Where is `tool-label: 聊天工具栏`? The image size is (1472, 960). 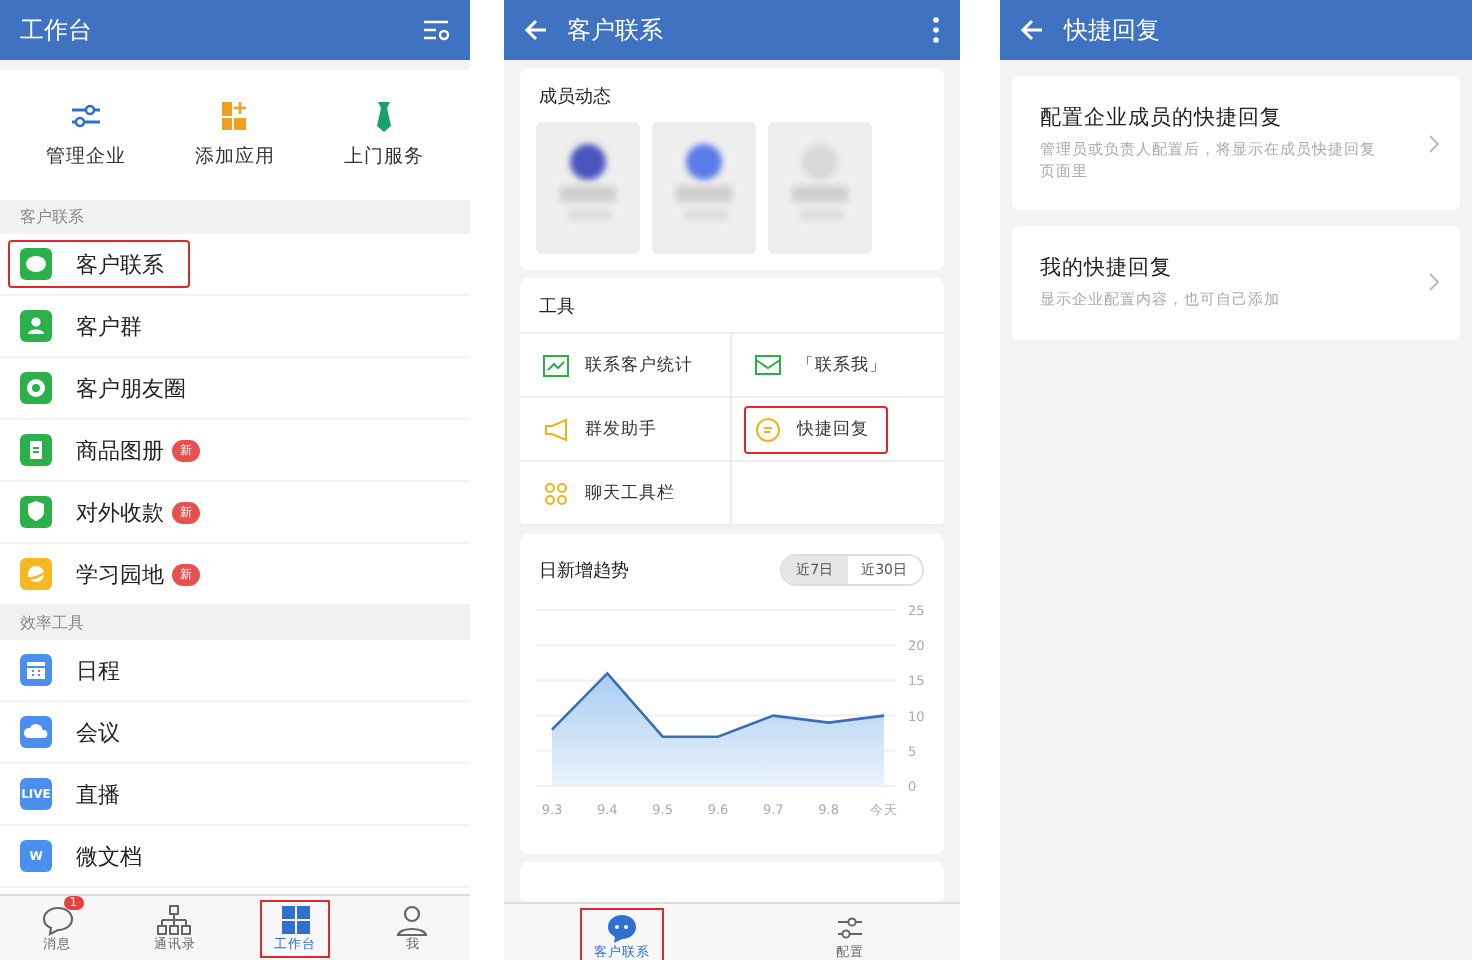 tool-label: 聊天工具栏 is located at coordinates (630, 493).